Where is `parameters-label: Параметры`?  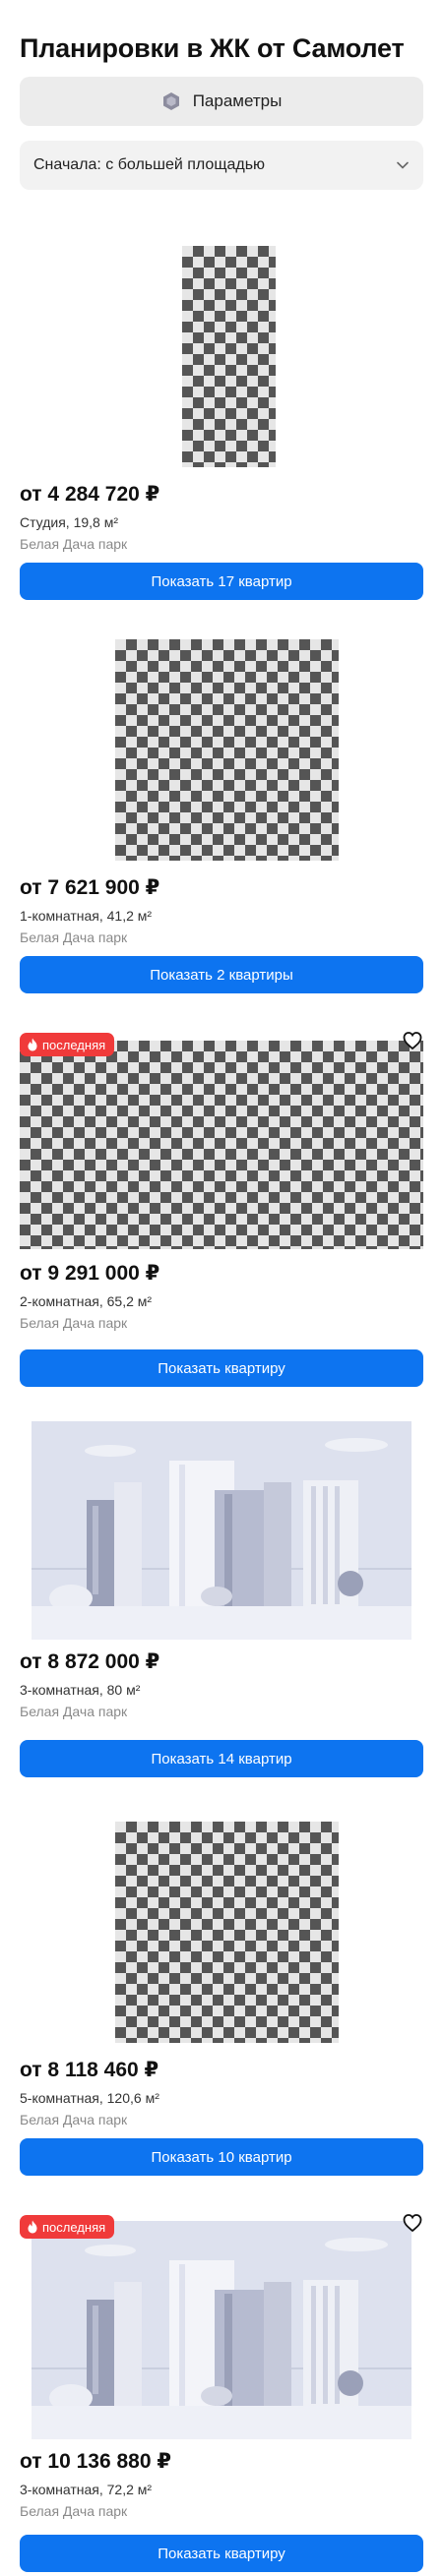
parameters-label: Параметры is located at coordinates (237, 100).